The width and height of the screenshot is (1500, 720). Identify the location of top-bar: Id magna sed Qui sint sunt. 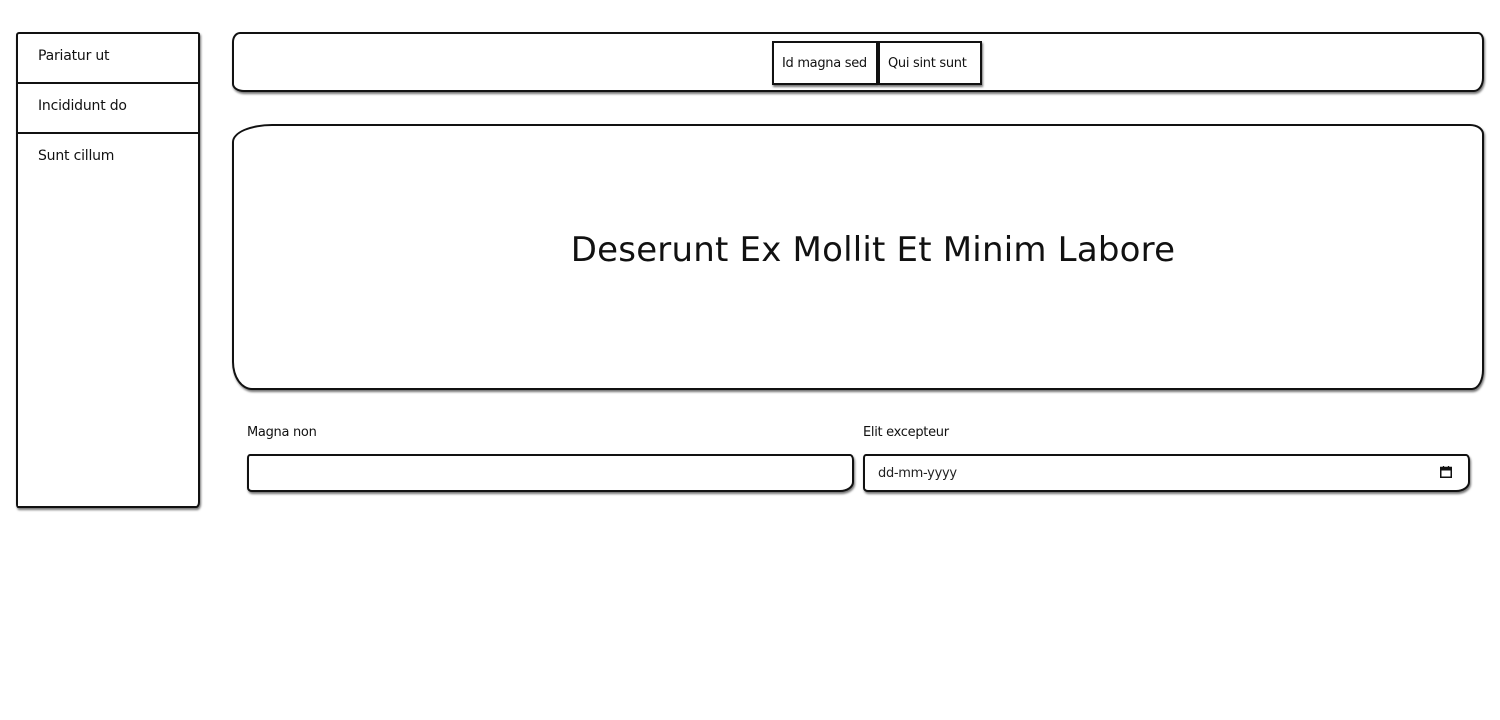
(858, 62).